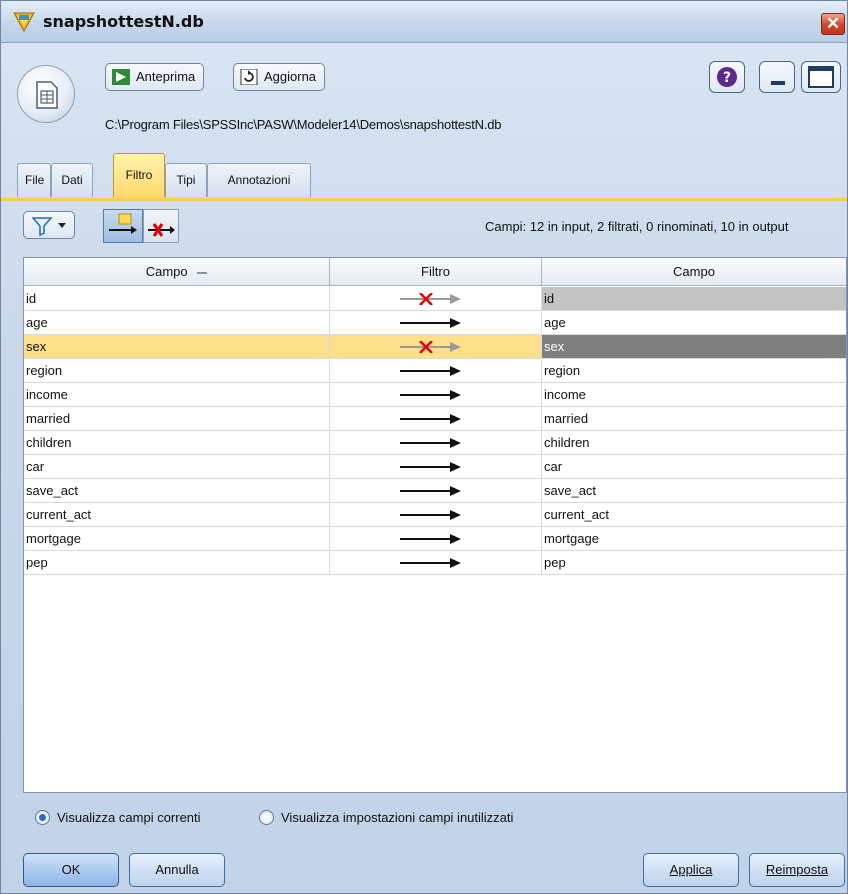  What do you see at coordinates (166, 76) in the screenshot?
I see `preview-label: Anteprima` at bounding box center [166, 76].